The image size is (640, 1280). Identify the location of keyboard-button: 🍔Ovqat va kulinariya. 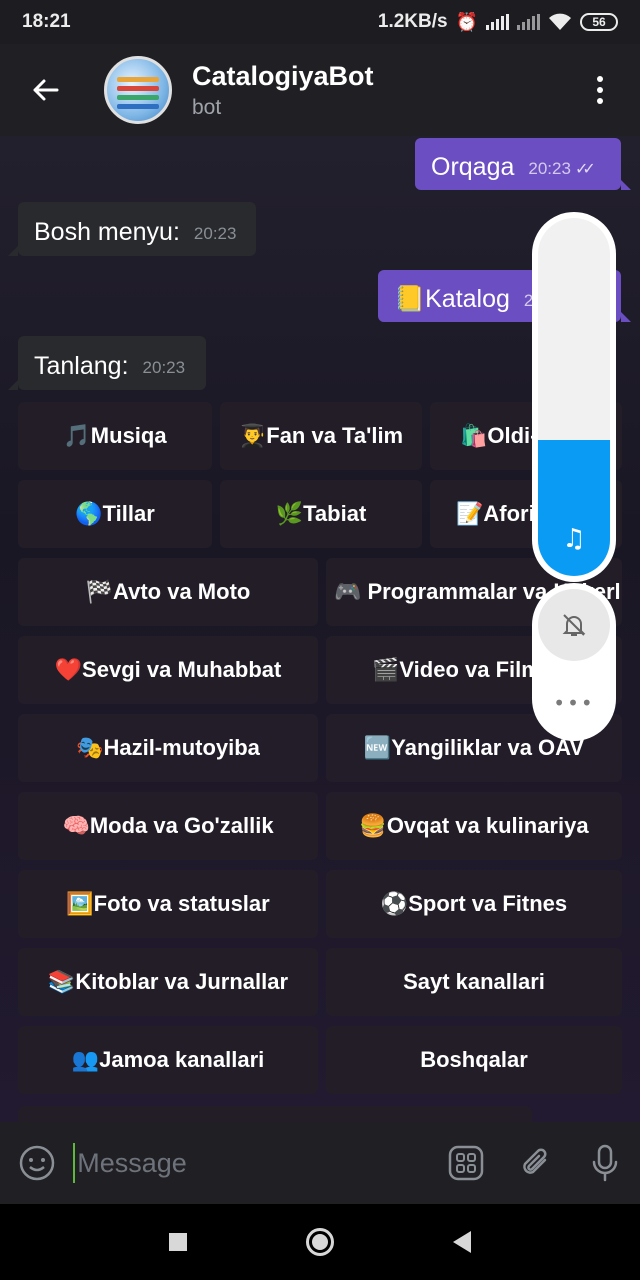
(474, 826).